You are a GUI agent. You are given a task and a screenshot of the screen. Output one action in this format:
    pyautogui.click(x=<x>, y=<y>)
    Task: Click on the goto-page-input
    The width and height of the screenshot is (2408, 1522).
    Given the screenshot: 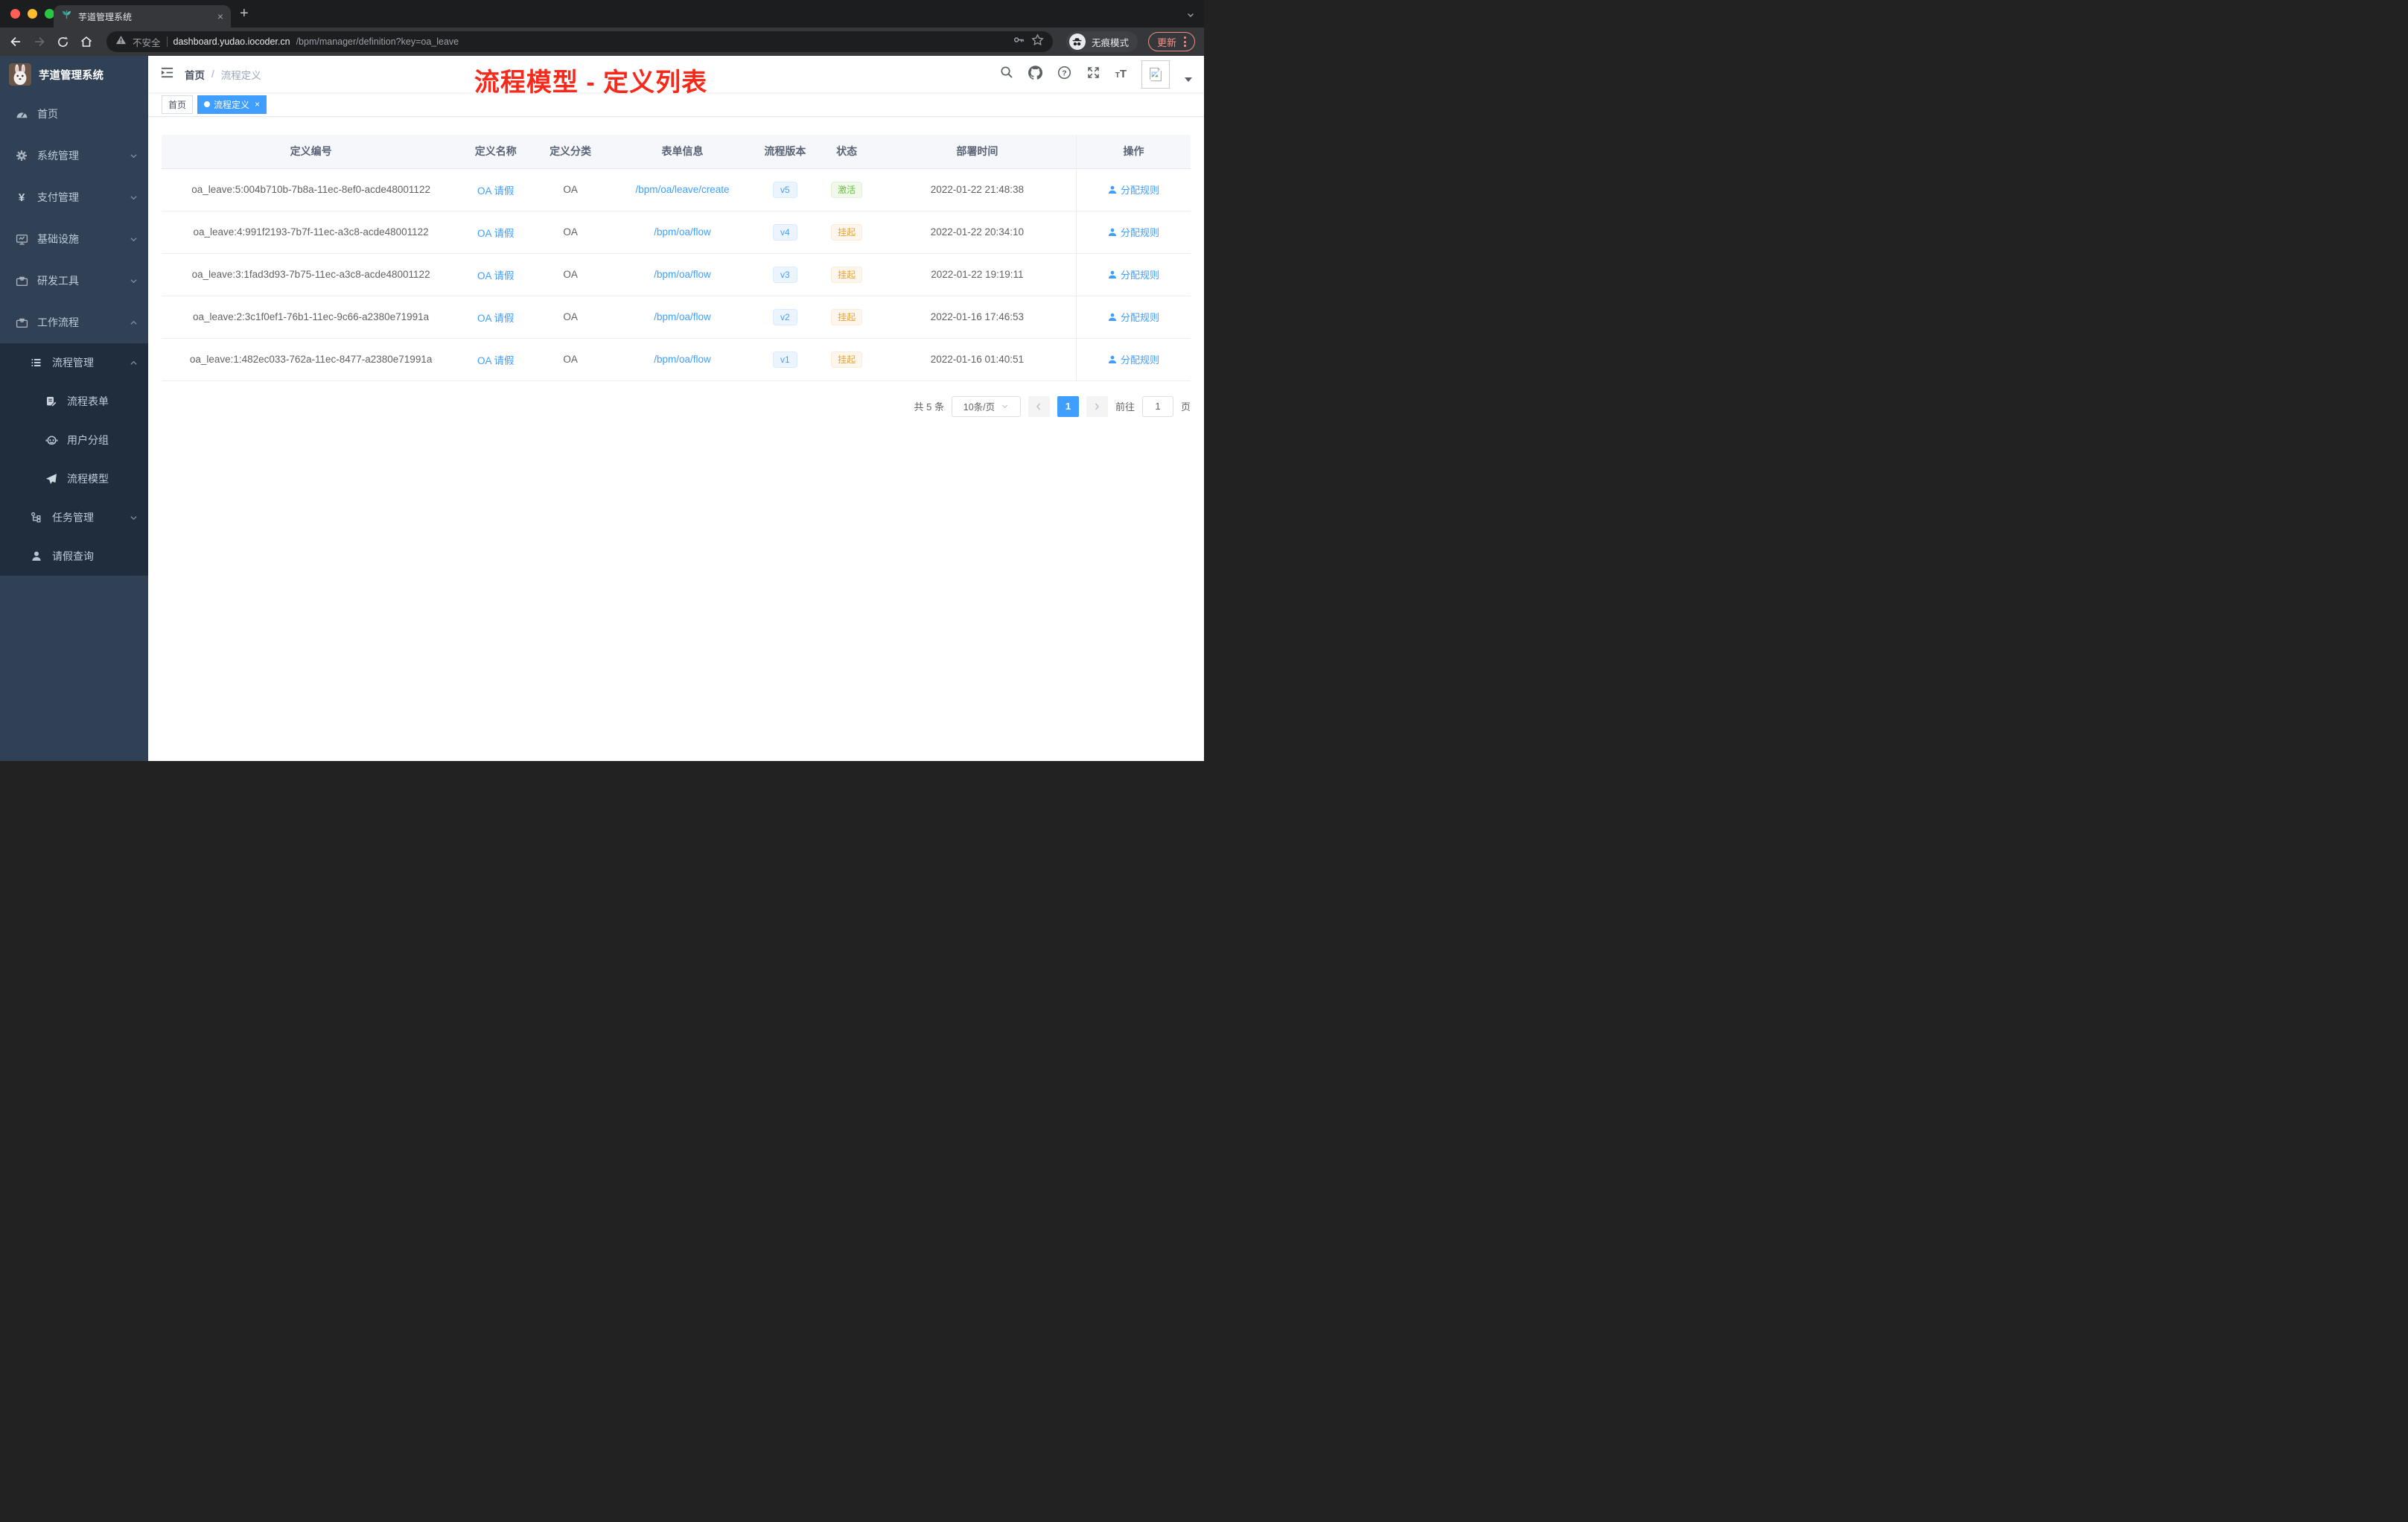 What is the action you would take?
    pyautogui.click(x=1157, y=406)
    